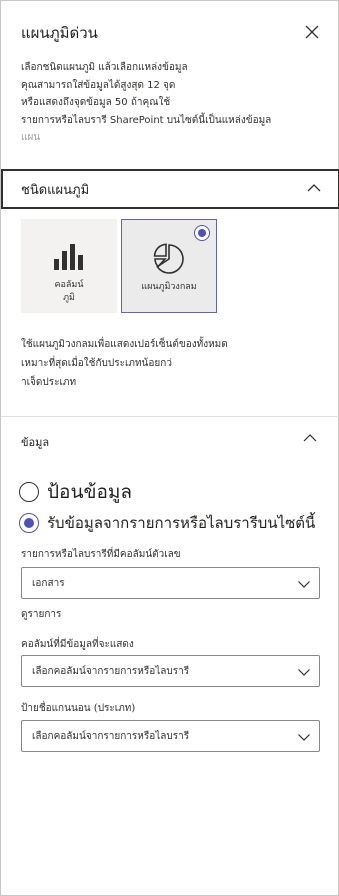 The width and height of the screenshot is (339, 896). I want to click on view-list-link: ดูรายการ, so click(41, 614).